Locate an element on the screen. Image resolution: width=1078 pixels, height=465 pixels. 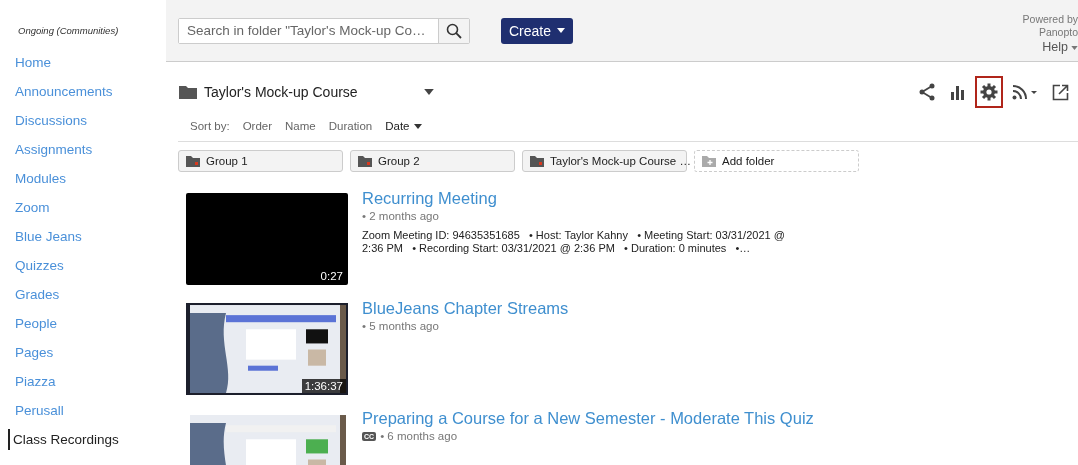
create-button: Create is located at coordinates (537, 30).